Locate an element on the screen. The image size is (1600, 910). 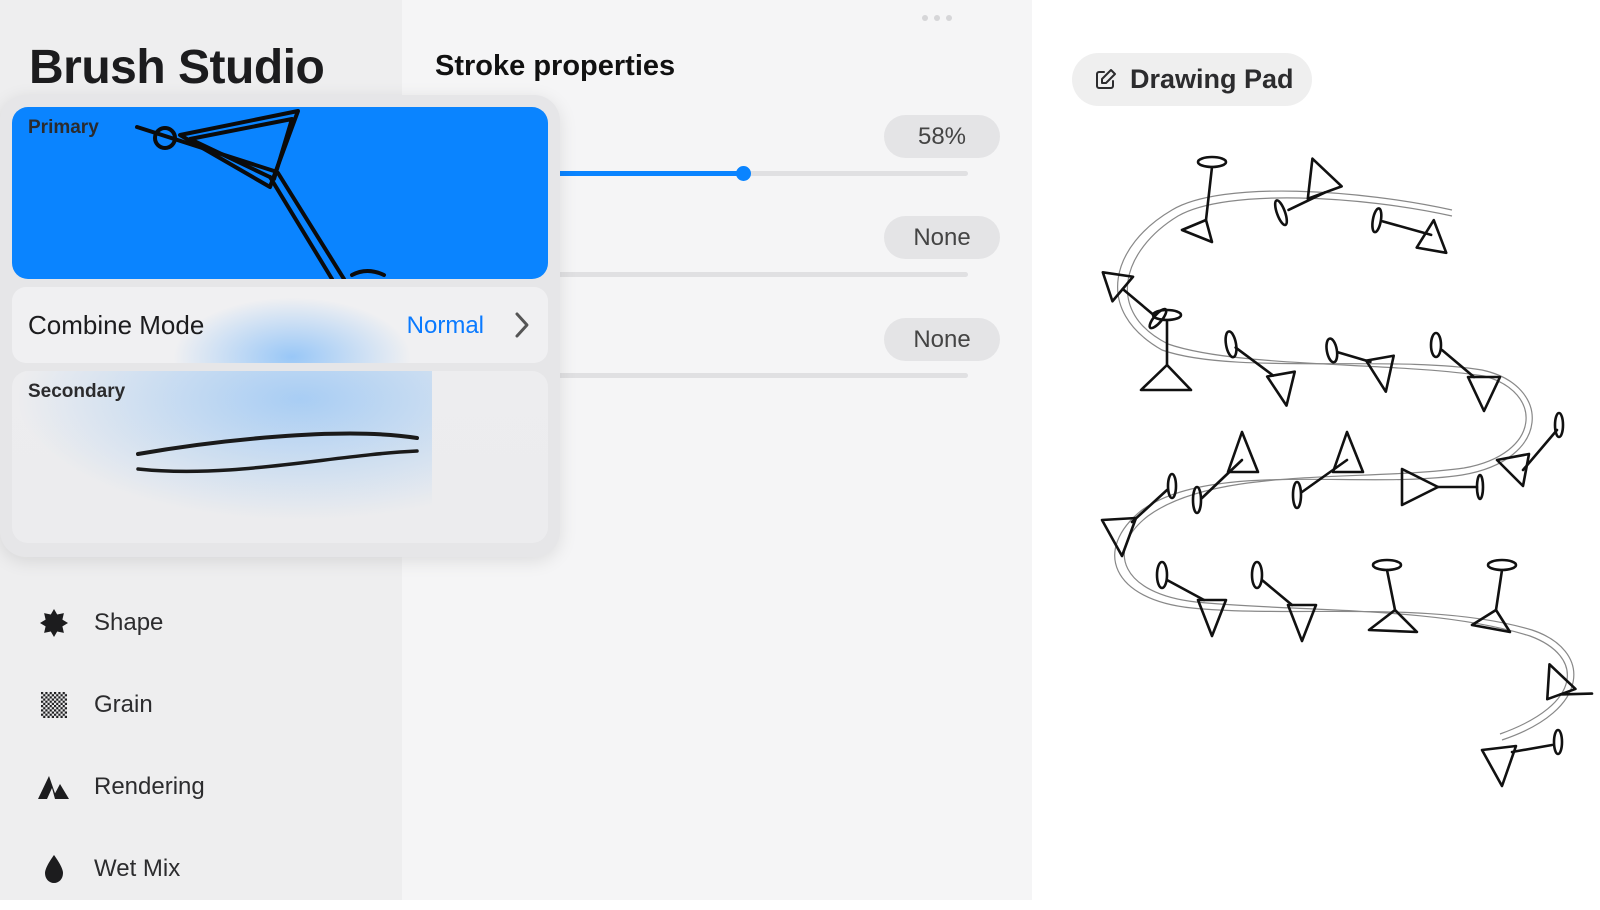
edit-icon is located at coordinates (1105, 80).